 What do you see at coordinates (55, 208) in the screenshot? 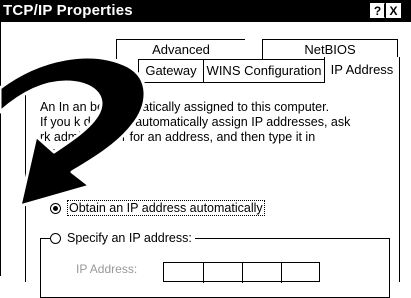
I see `obtain-ip-radio` at bounding box center [55, 208].